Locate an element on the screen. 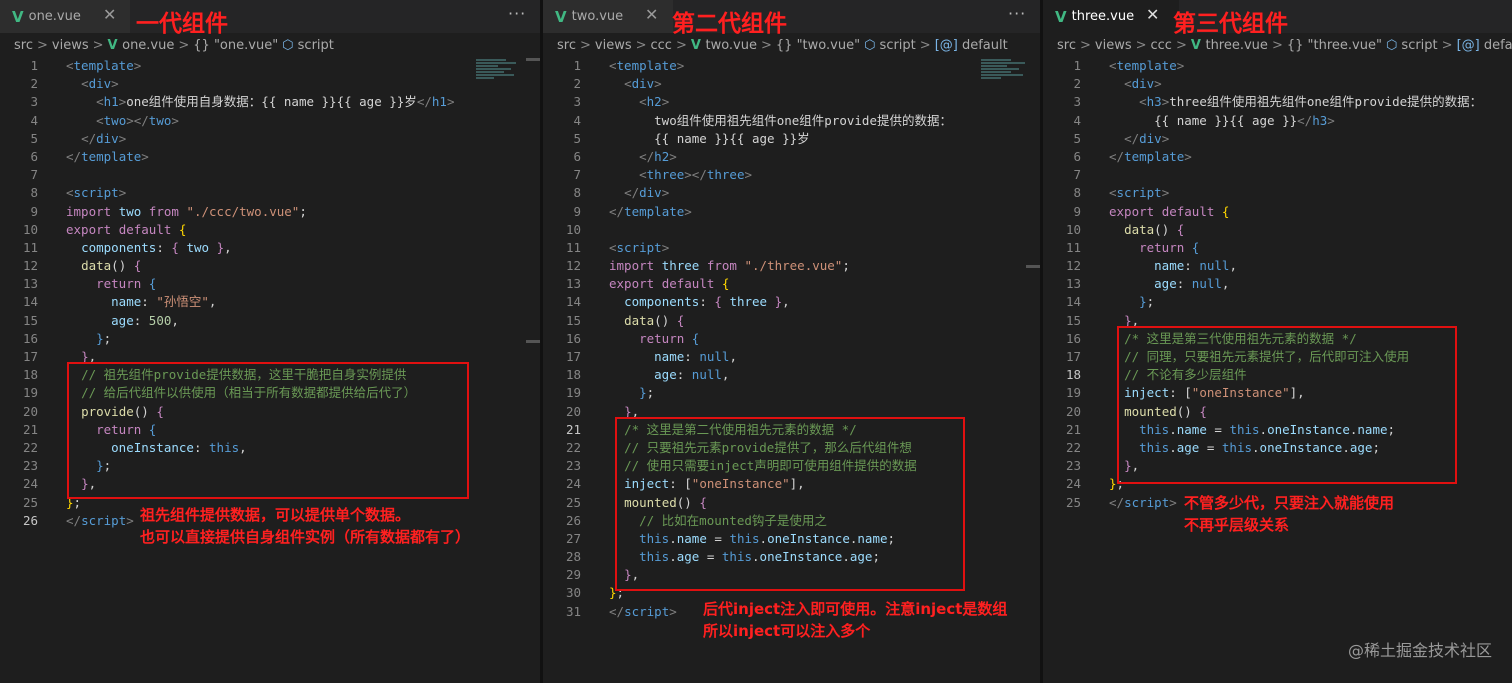 The width and height of the screenshot is (1512, 683). code-line: 15 data() { is located at coordinates (791, 321).